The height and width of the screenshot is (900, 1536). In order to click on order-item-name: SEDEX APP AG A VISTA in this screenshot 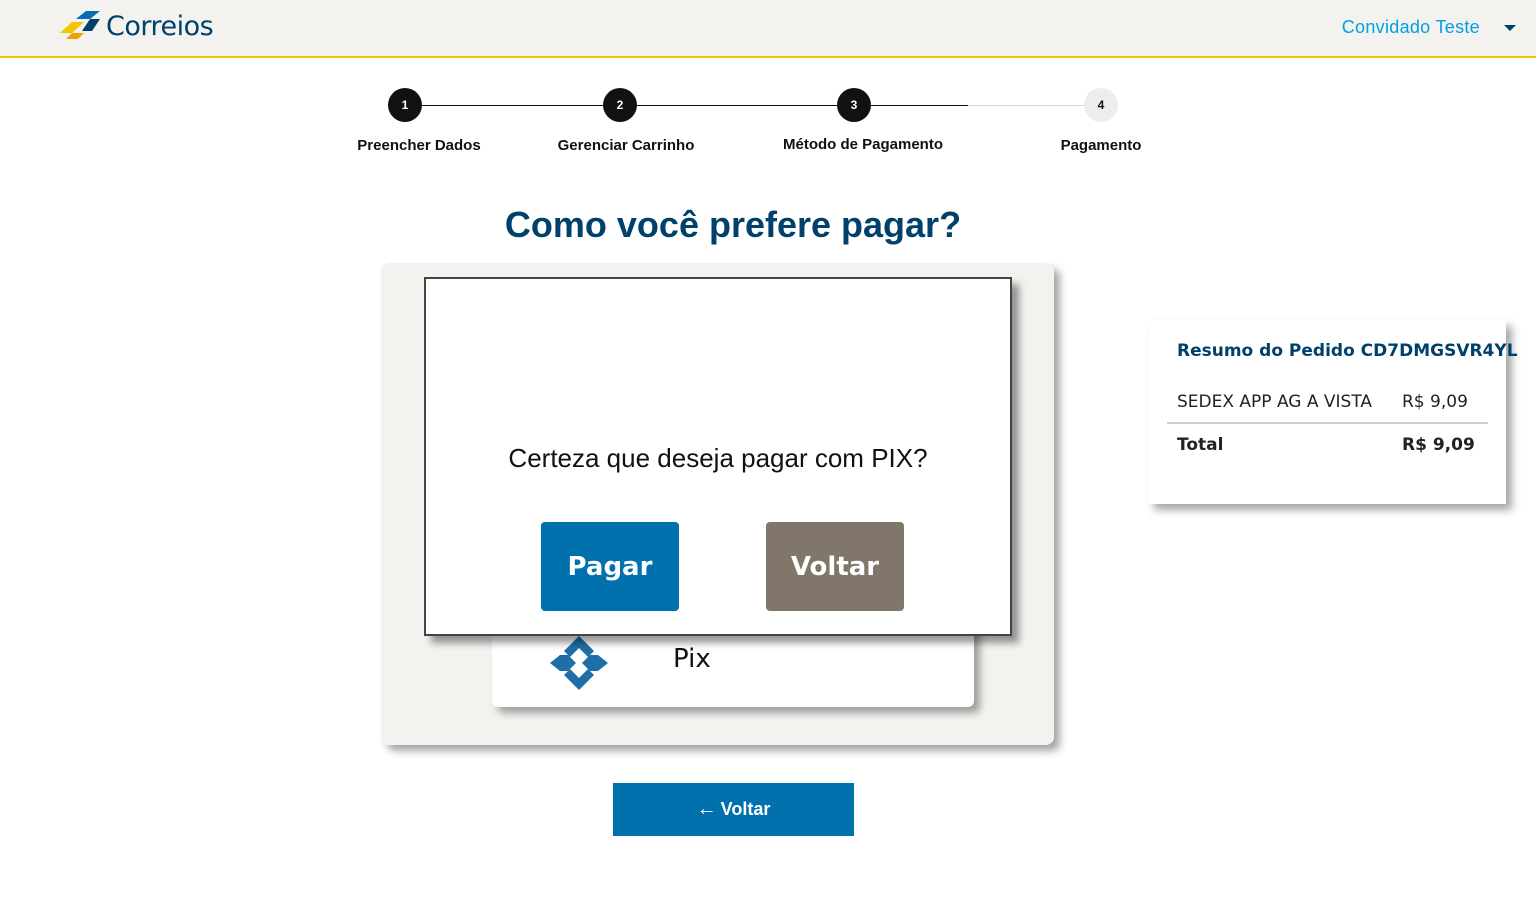, I will do `click(1275, 402)`.